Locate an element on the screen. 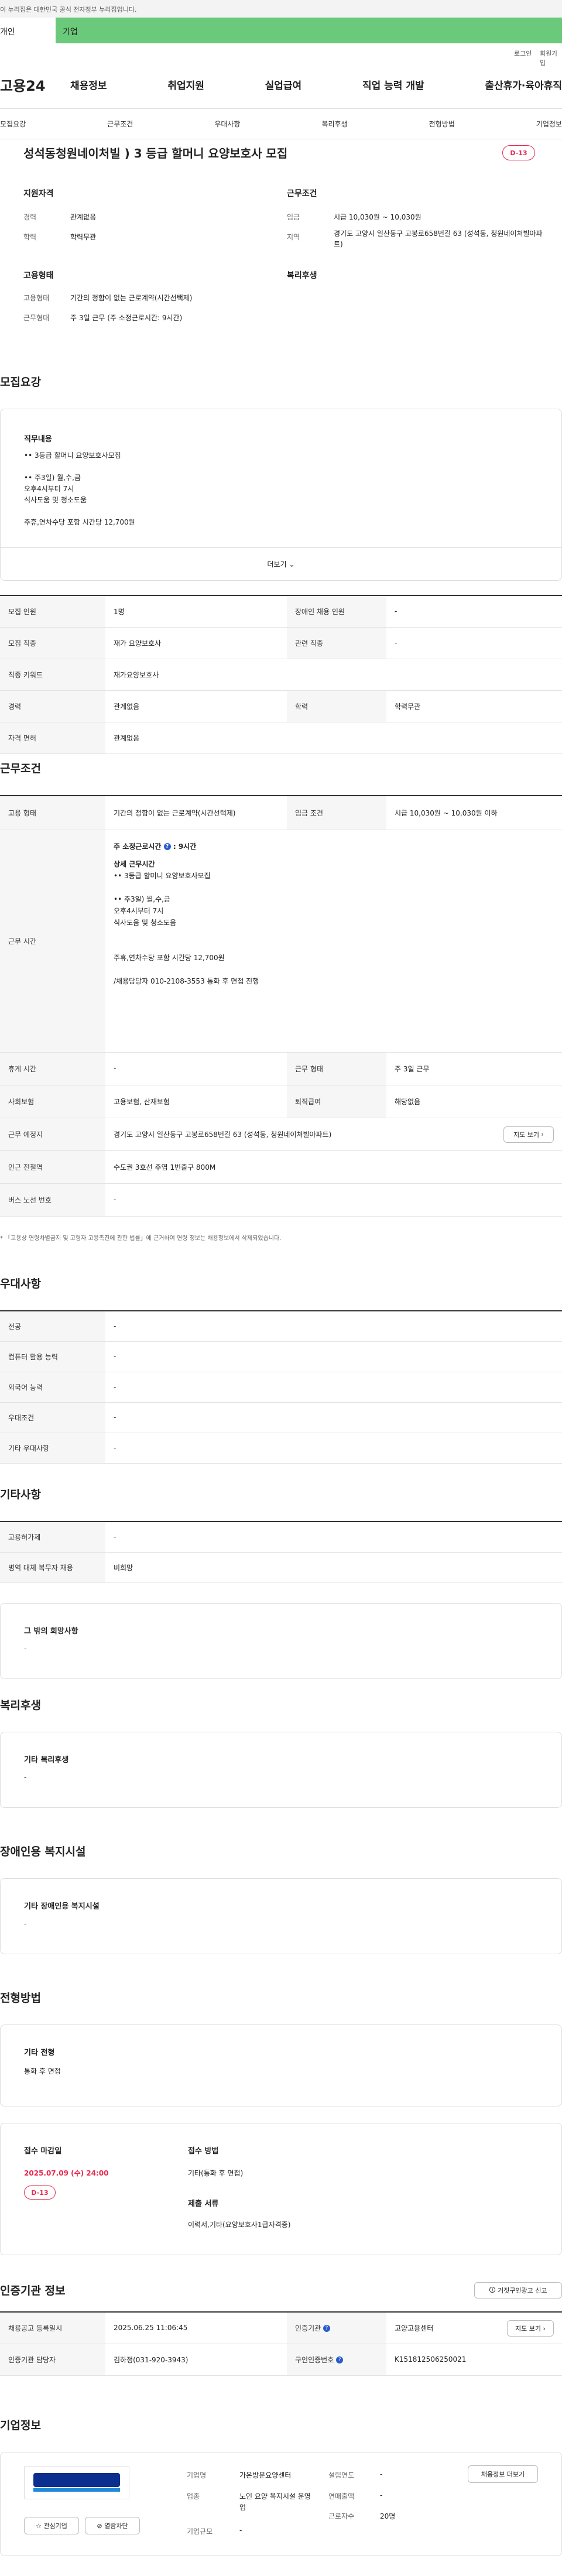 The image size is (562, 2576). row-label: 모집 인원 is located at coordinates (52, 611).